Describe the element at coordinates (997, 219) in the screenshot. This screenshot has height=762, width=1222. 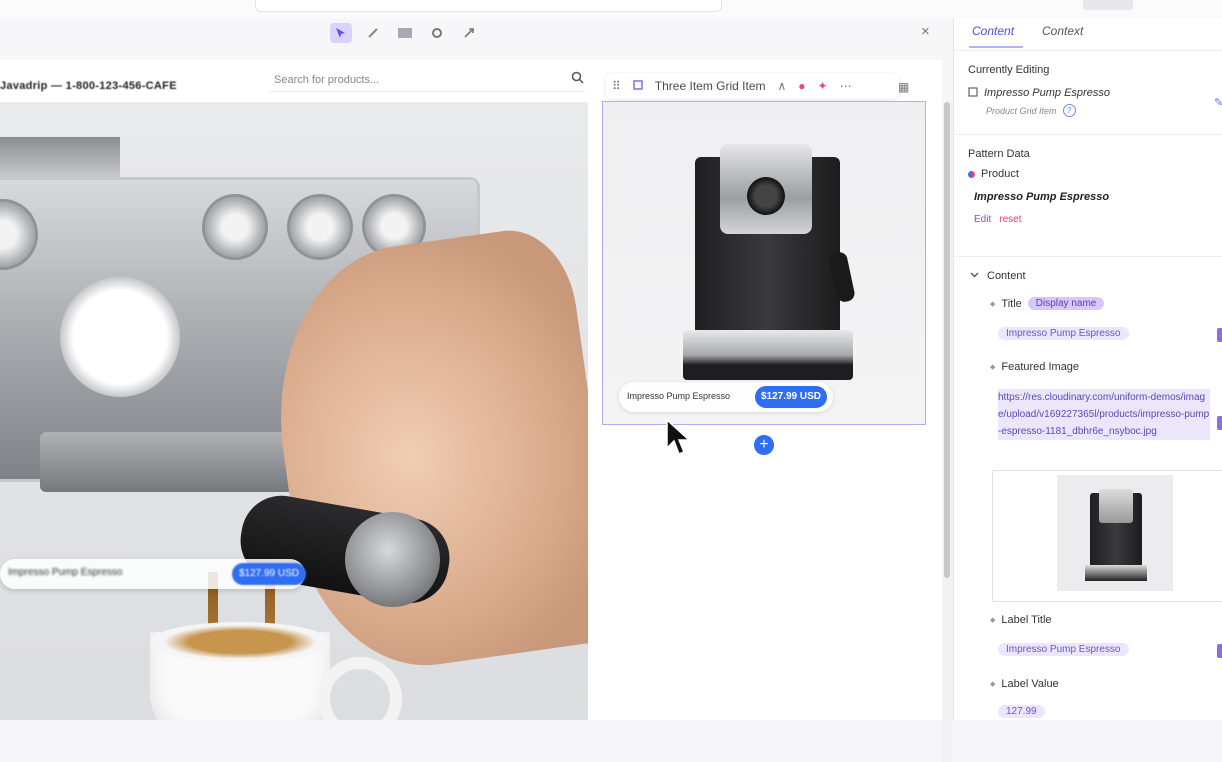
I see `pattern-data-actions: Edit reset` at that location.